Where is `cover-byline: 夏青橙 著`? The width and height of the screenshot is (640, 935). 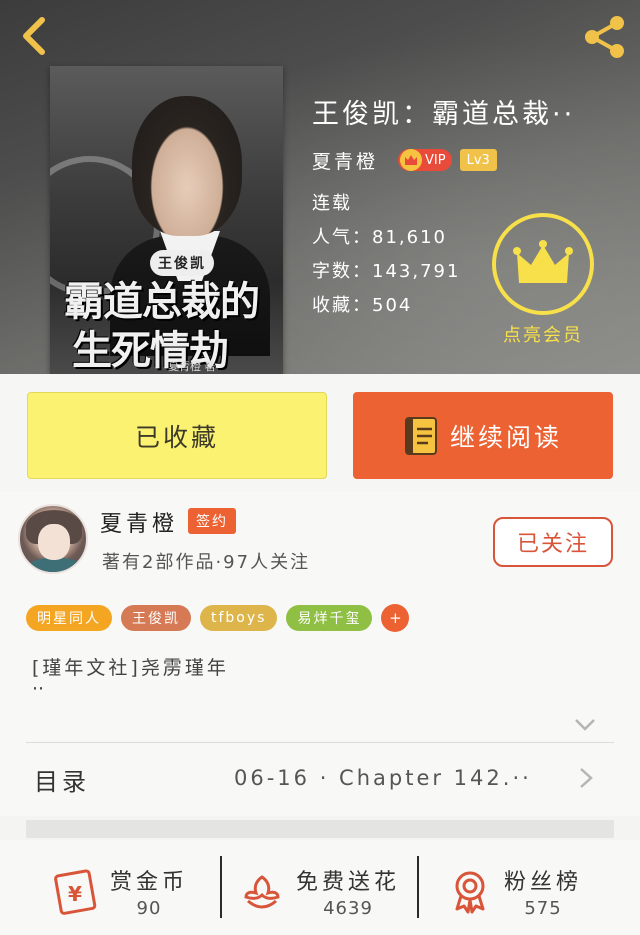
cover-byline: 夏青橙 著 is located at coordinates (192, 366).